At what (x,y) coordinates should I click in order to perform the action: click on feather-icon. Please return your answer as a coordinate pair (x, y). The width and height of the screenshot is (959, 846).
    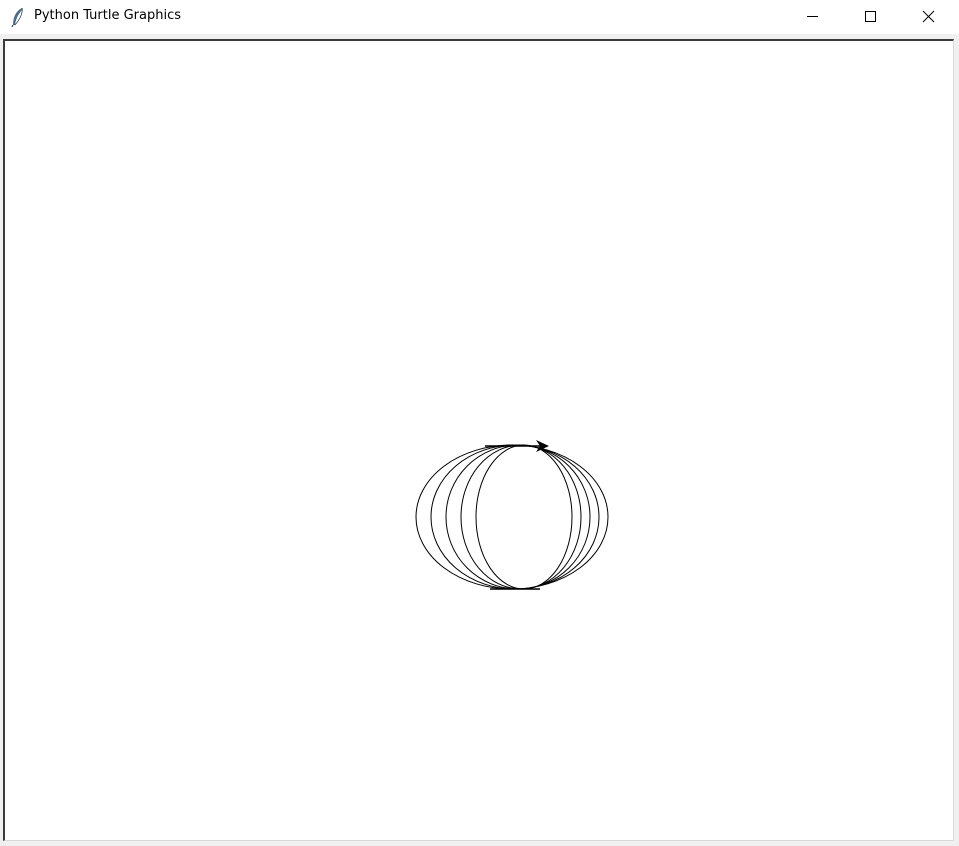
    Looking at the image, I should click on (17, 17).